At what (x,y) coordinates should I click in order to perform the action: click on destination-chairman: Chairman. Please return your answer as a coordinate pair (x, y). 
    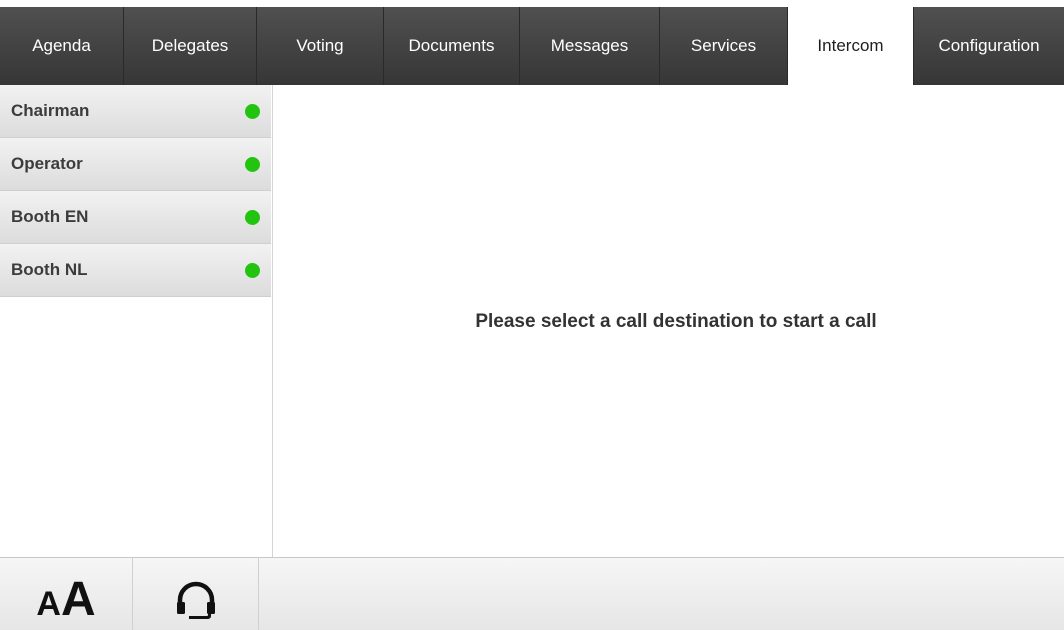
    Looking at the image, I should click on (135, 111).